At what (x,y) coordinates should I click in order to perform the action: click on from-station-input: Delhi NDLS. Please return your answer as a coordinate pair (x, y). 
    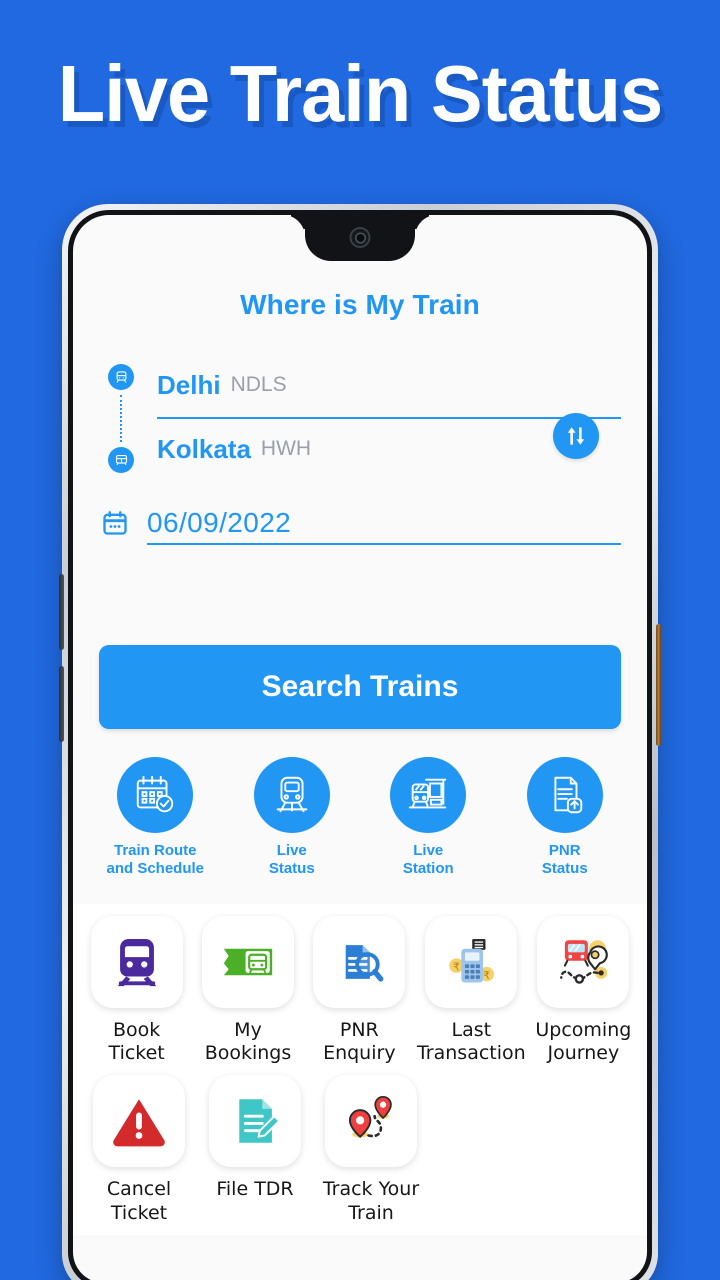
    Looking at the image, I should click on (389, 385).